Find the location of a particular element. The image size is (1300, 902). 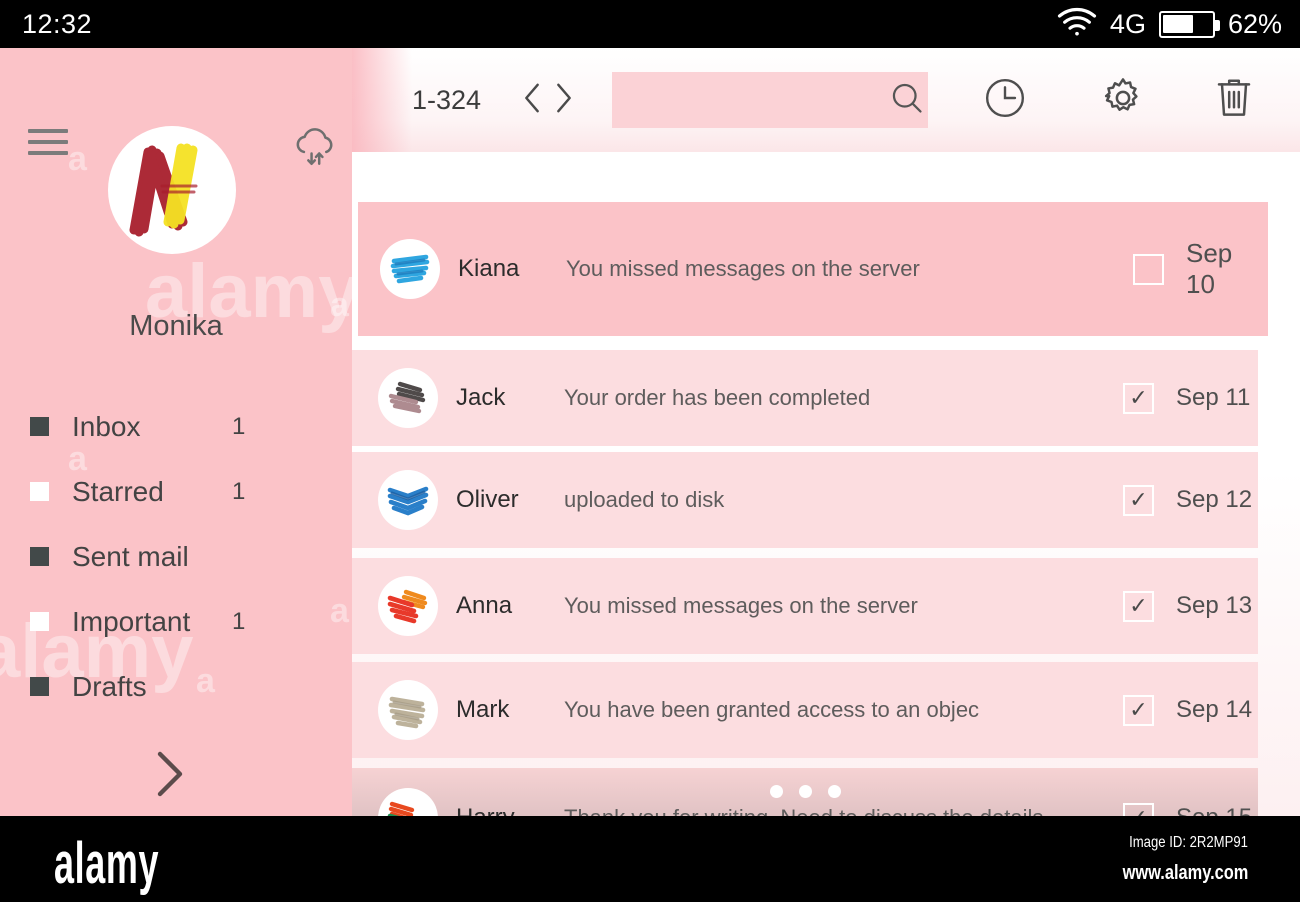

row-checkbox is located at coordinates (1148, 269).